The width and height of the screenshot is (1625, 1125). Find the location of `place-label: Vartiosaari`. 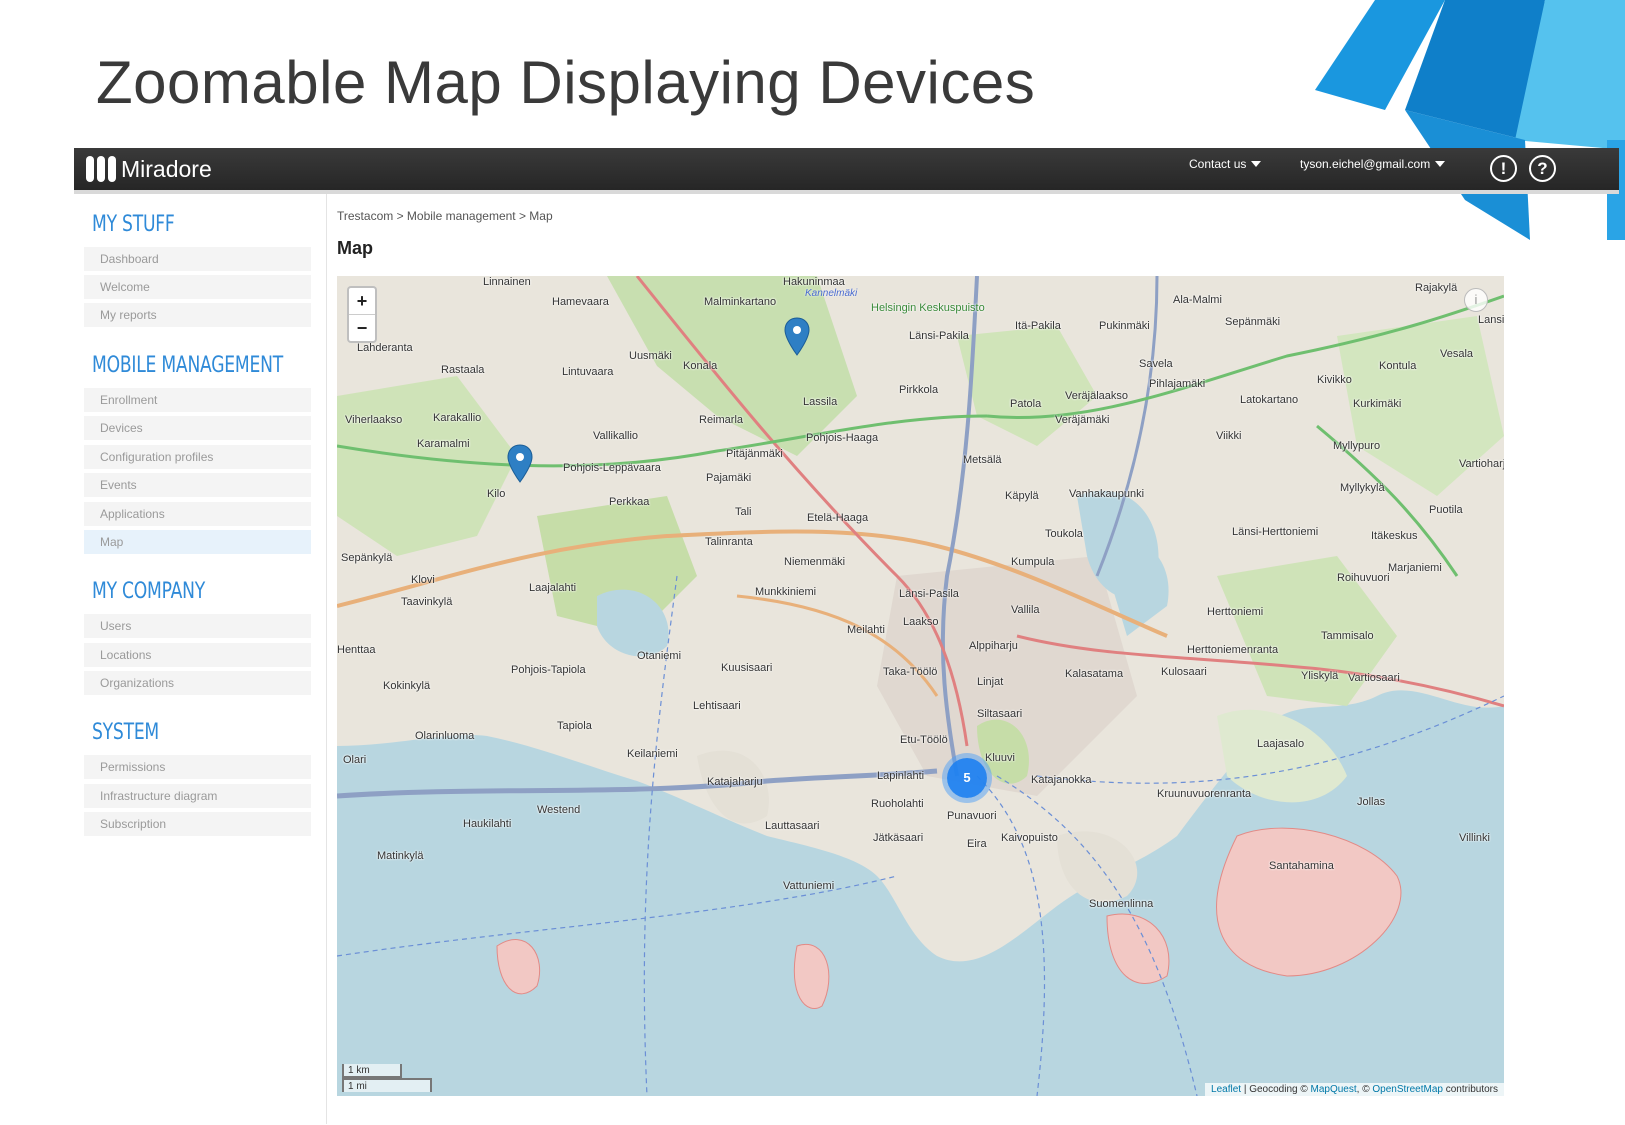

place-label: Vartiosaari is located at coordinates (1374, 678).